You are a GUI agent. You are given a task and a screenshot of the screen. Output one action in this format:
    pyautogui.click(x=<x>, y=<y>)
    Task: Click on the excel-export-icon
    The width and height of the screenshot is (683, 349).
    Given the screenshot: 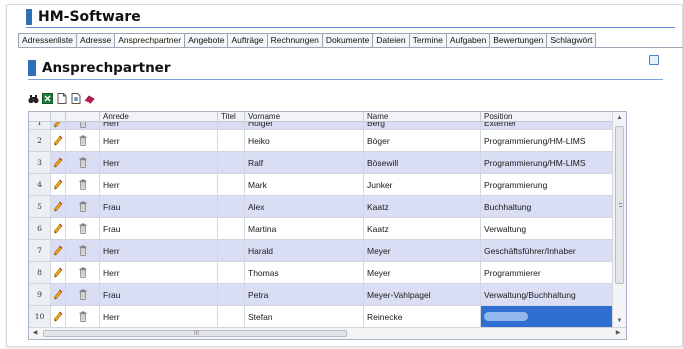 What is the action you would take?
    pyautogui.click(x=47, y=98)
    